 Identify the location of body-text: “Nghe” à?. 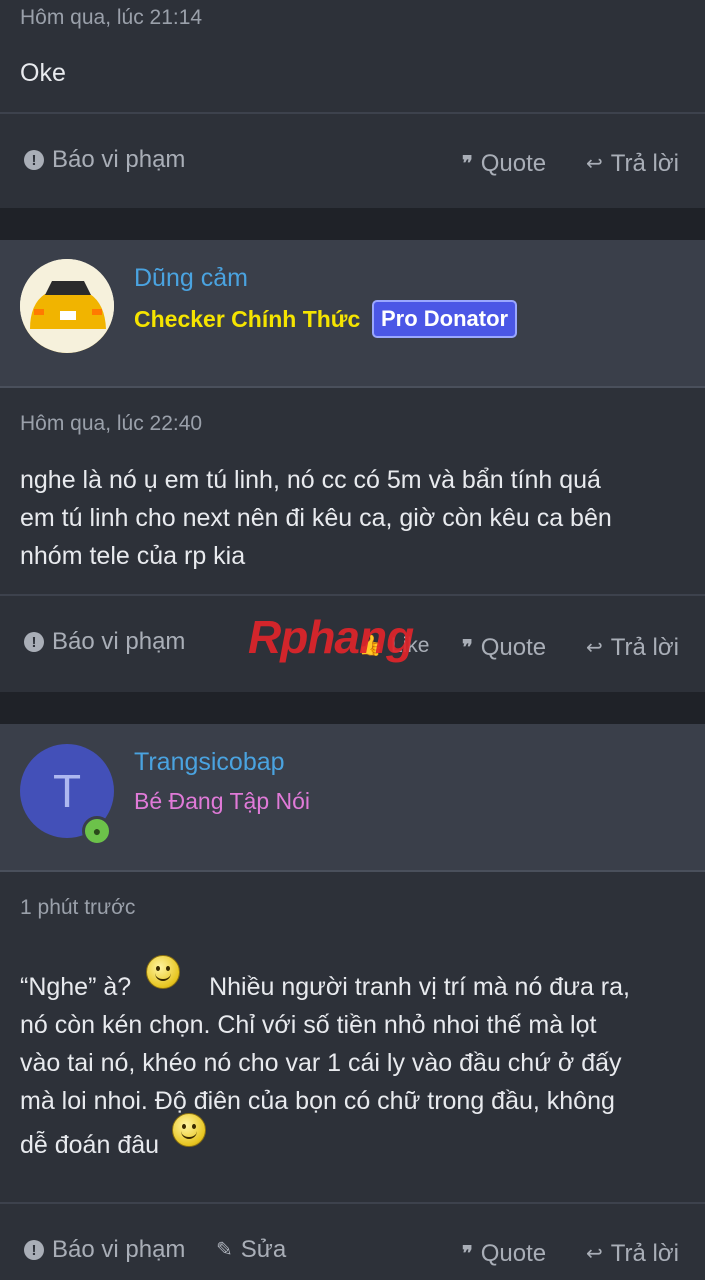
(76, 987).